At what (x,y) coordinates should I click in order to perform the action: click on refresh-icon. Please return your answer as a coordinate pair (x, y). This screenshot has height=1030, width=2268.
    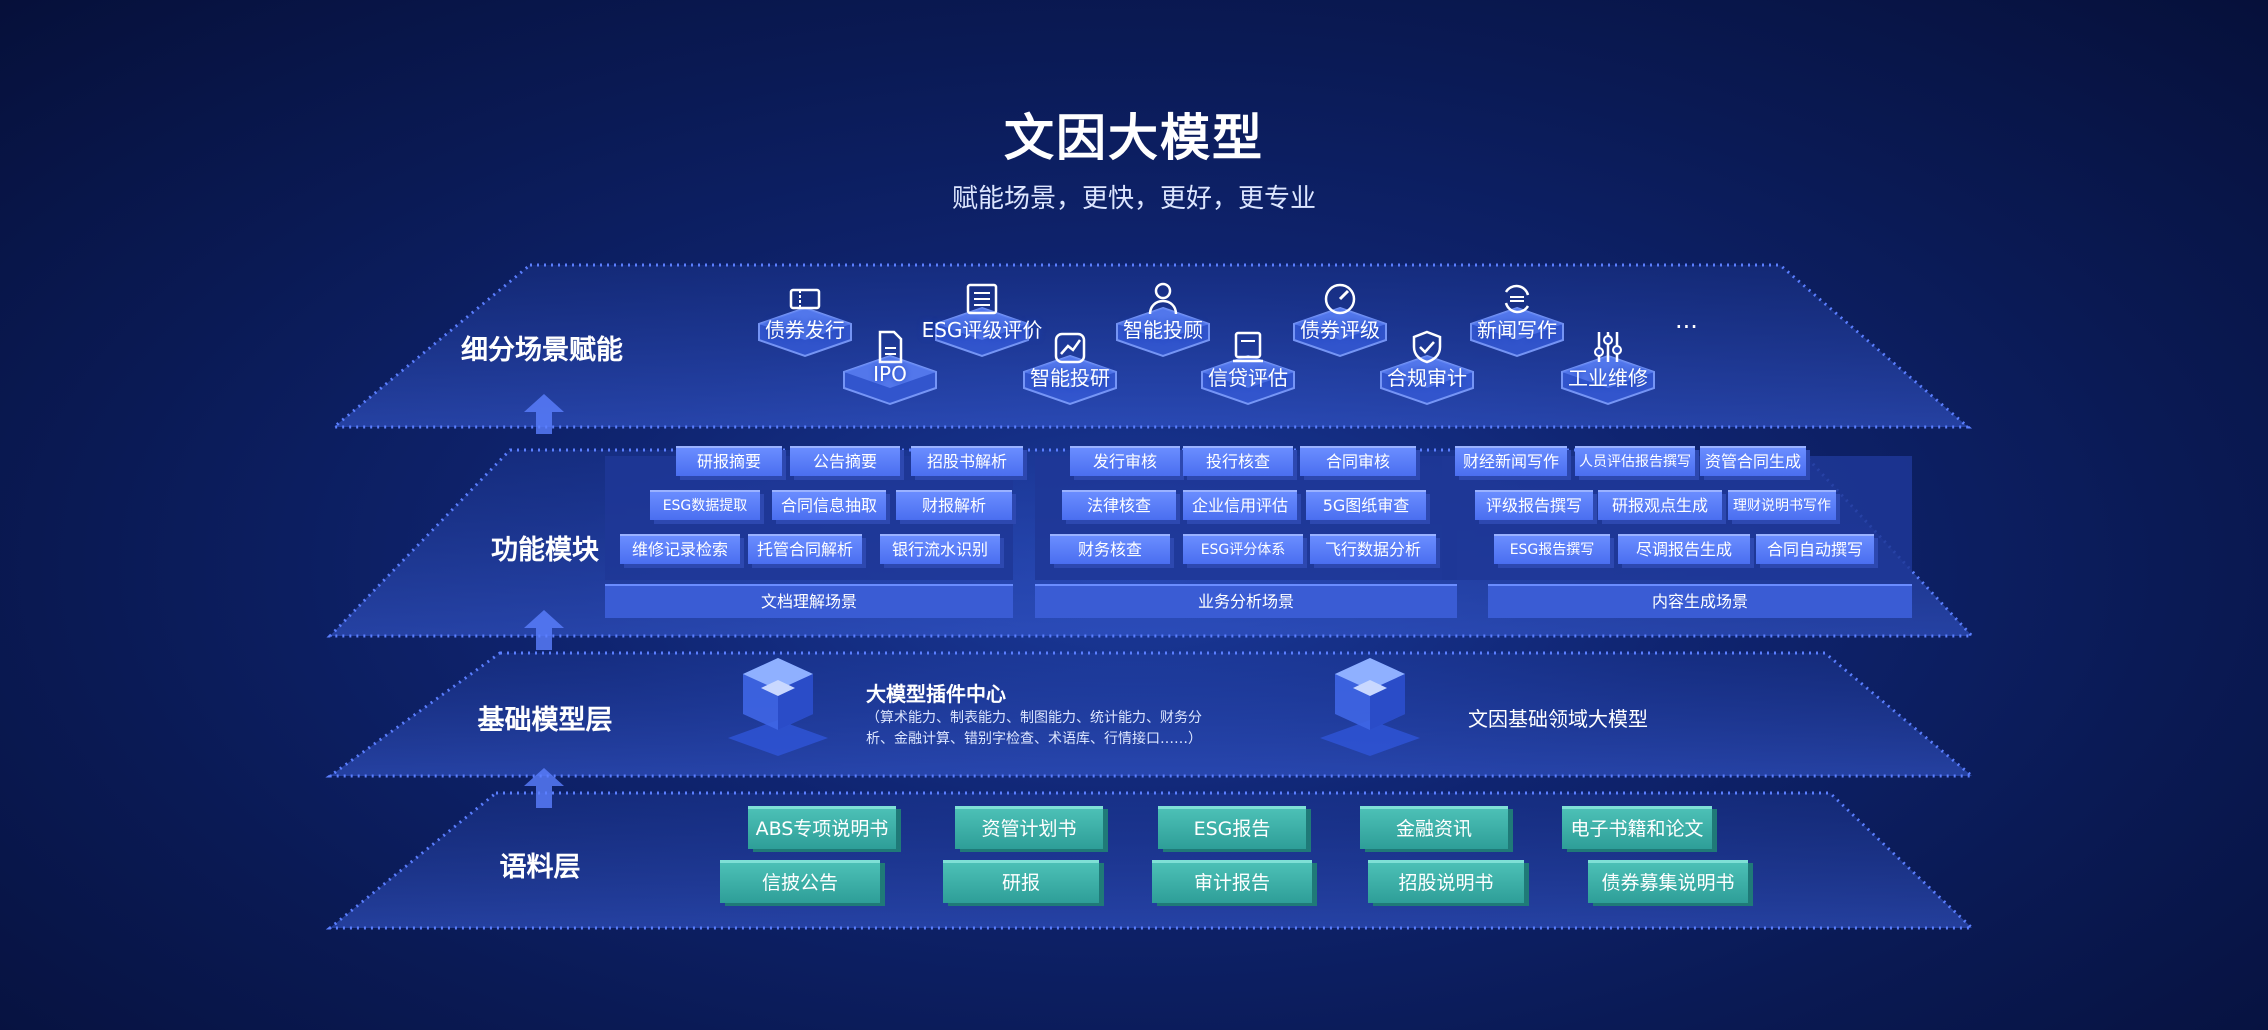
    Looking at the image, I should click on (1517, 299).